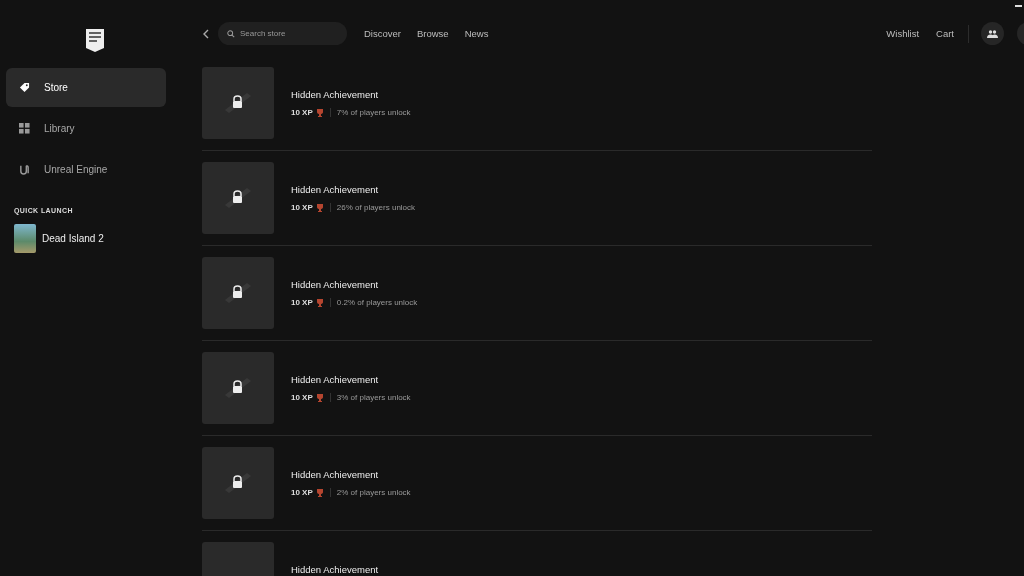  What do you see at coordinates (95, 40) in the screenshot?
I see `shield-logo-icon` at bounding box center [95, 40].